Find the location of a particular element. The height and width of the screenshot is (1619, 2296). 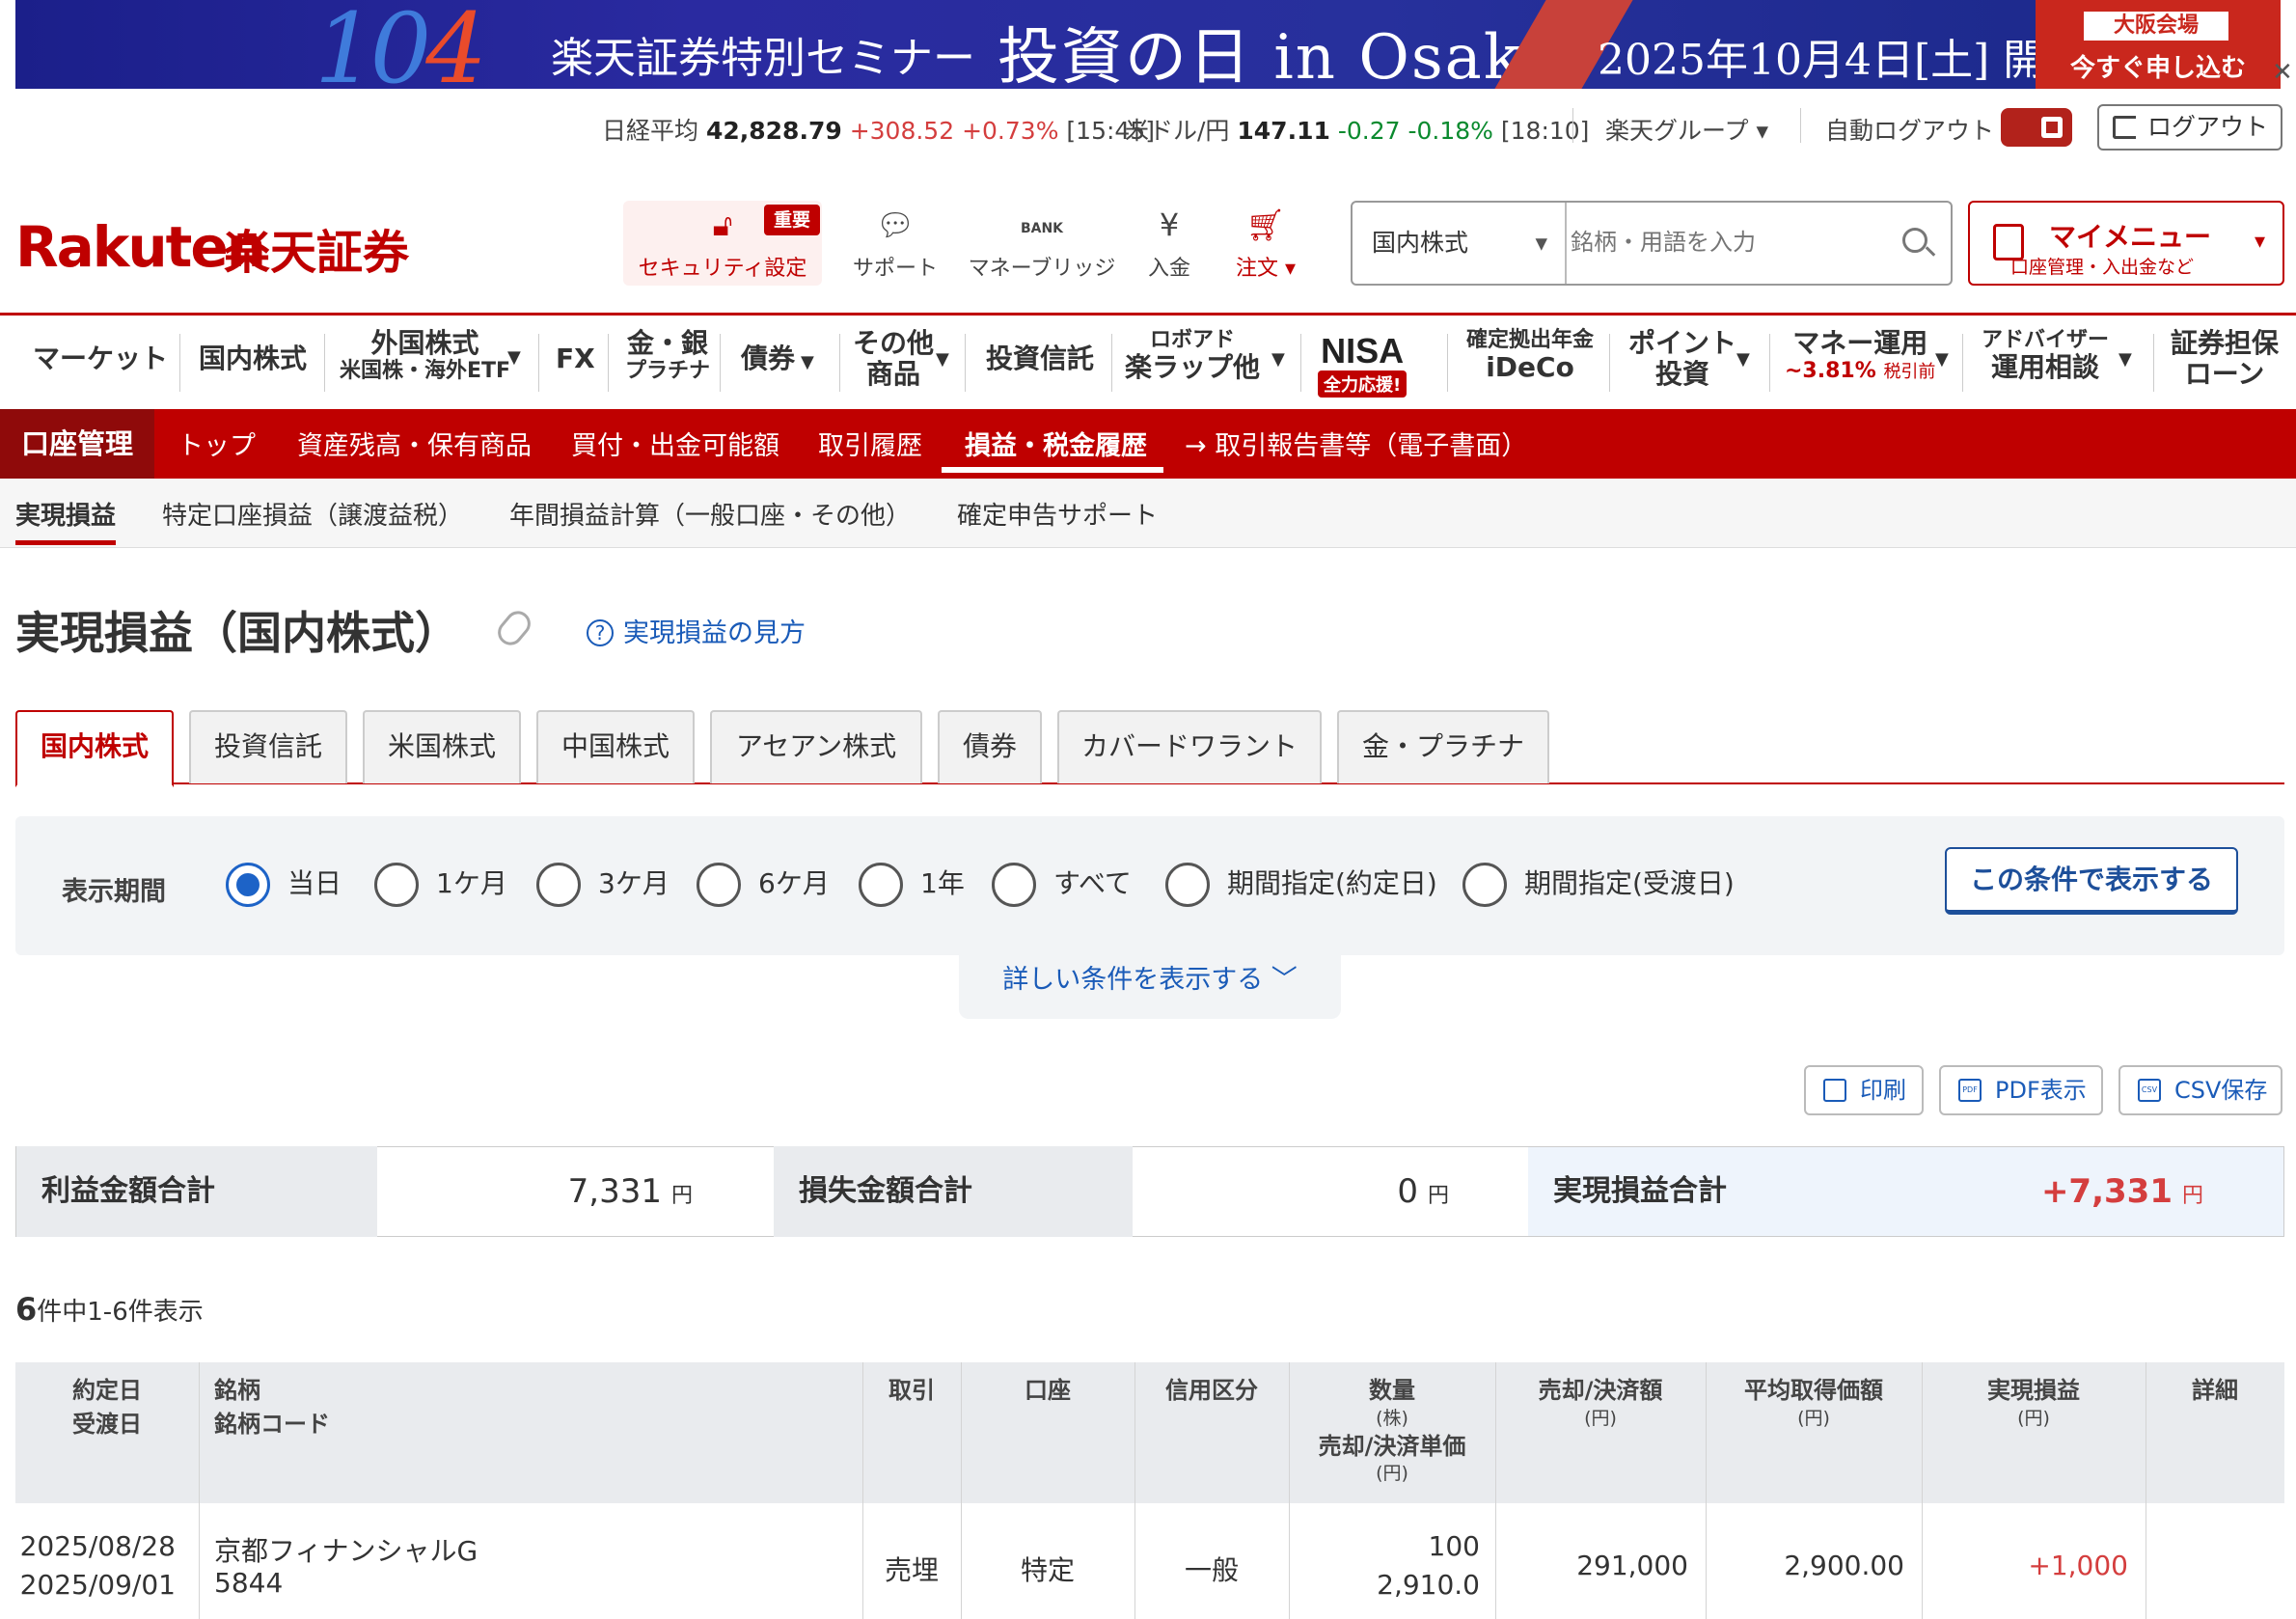

tab-domestic-stocks: 国内株式 is located at coordinates (94, 748).